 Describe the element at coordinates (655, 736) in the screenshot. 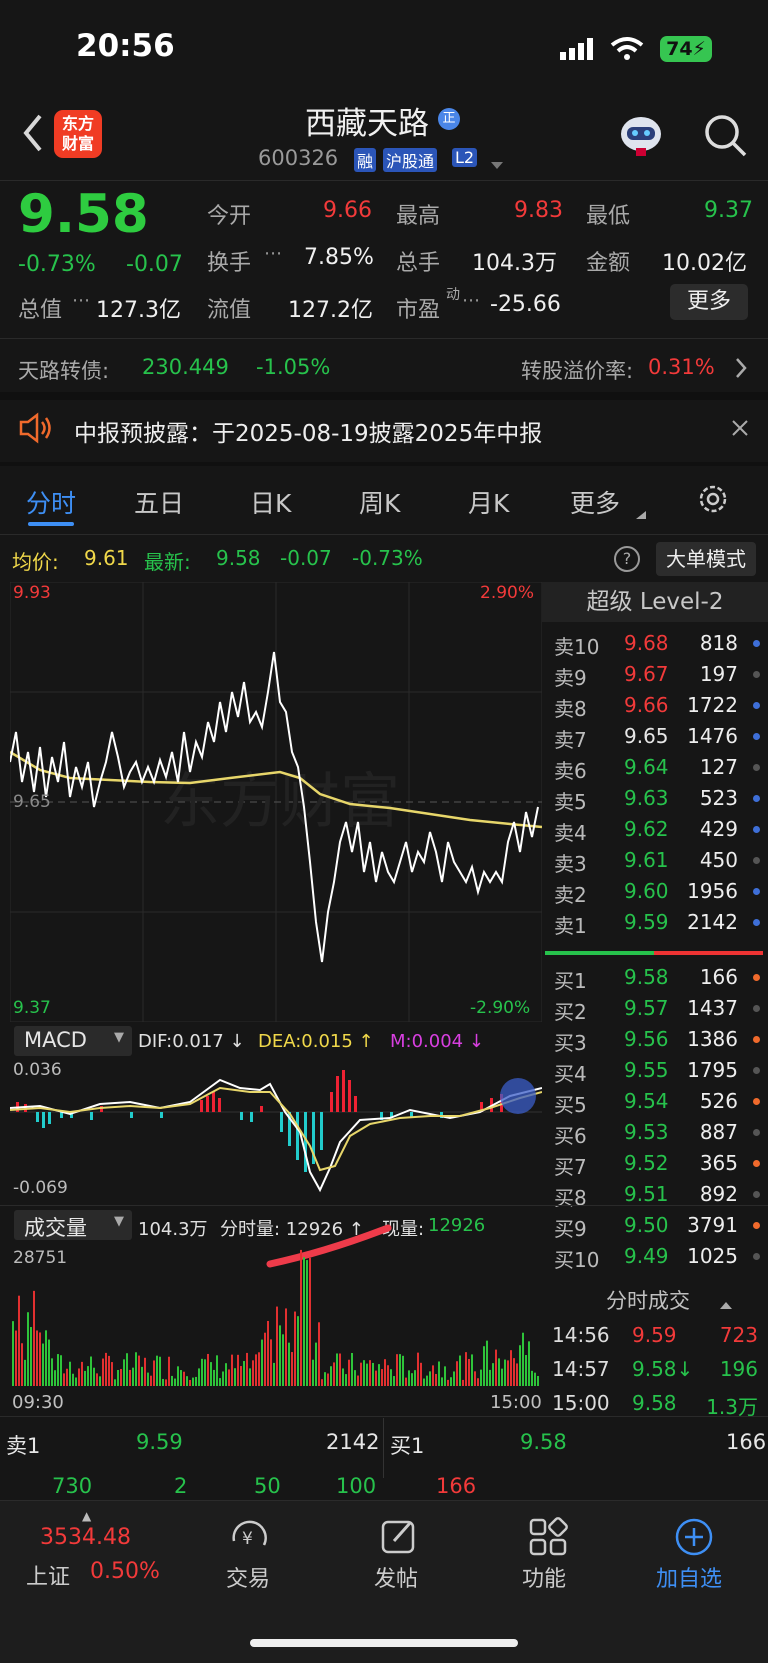

I see `ask-row: 卖7 9.65 1476` at that location.